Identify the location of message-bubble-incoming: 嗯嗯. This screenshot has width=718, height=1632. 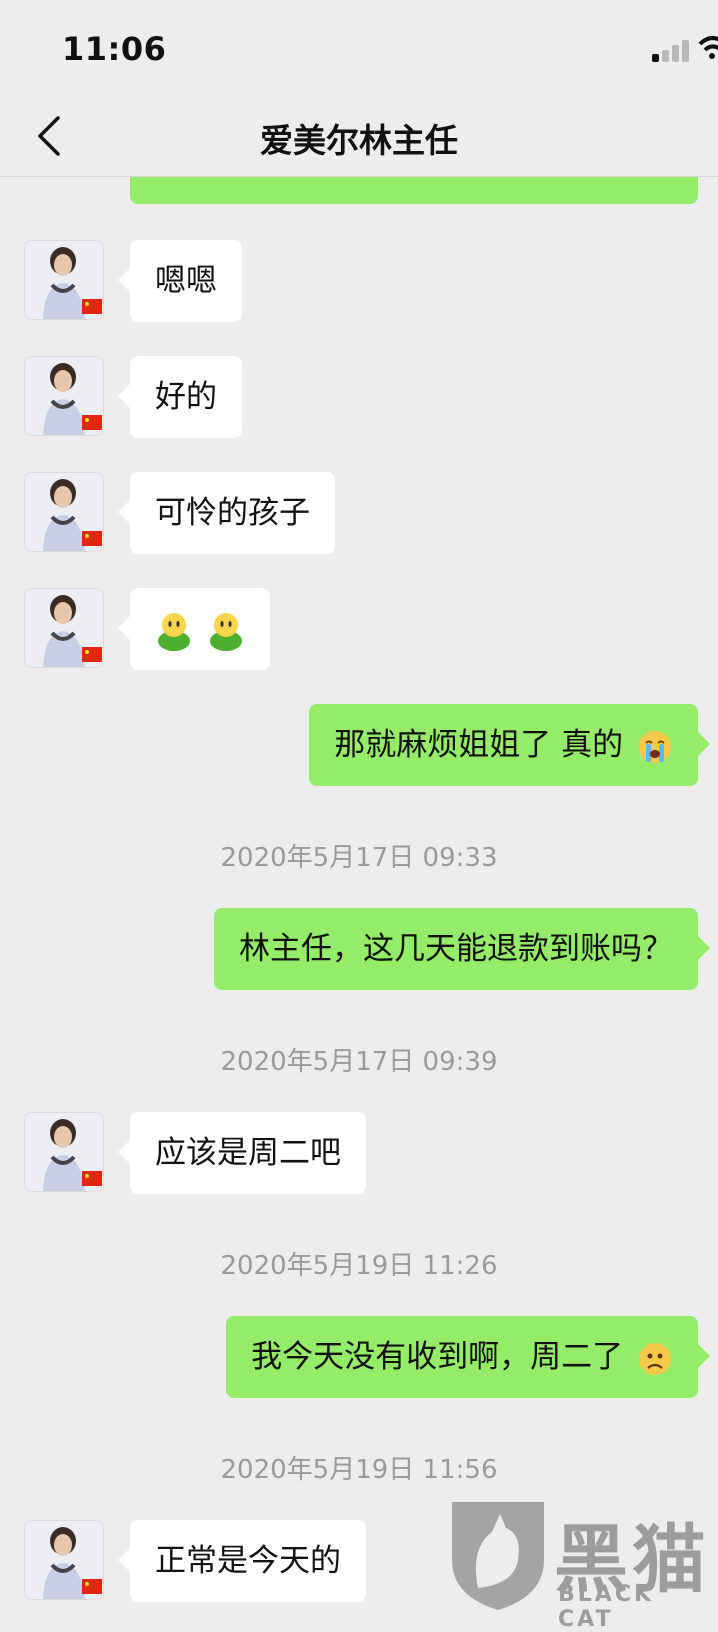
(180, 281).